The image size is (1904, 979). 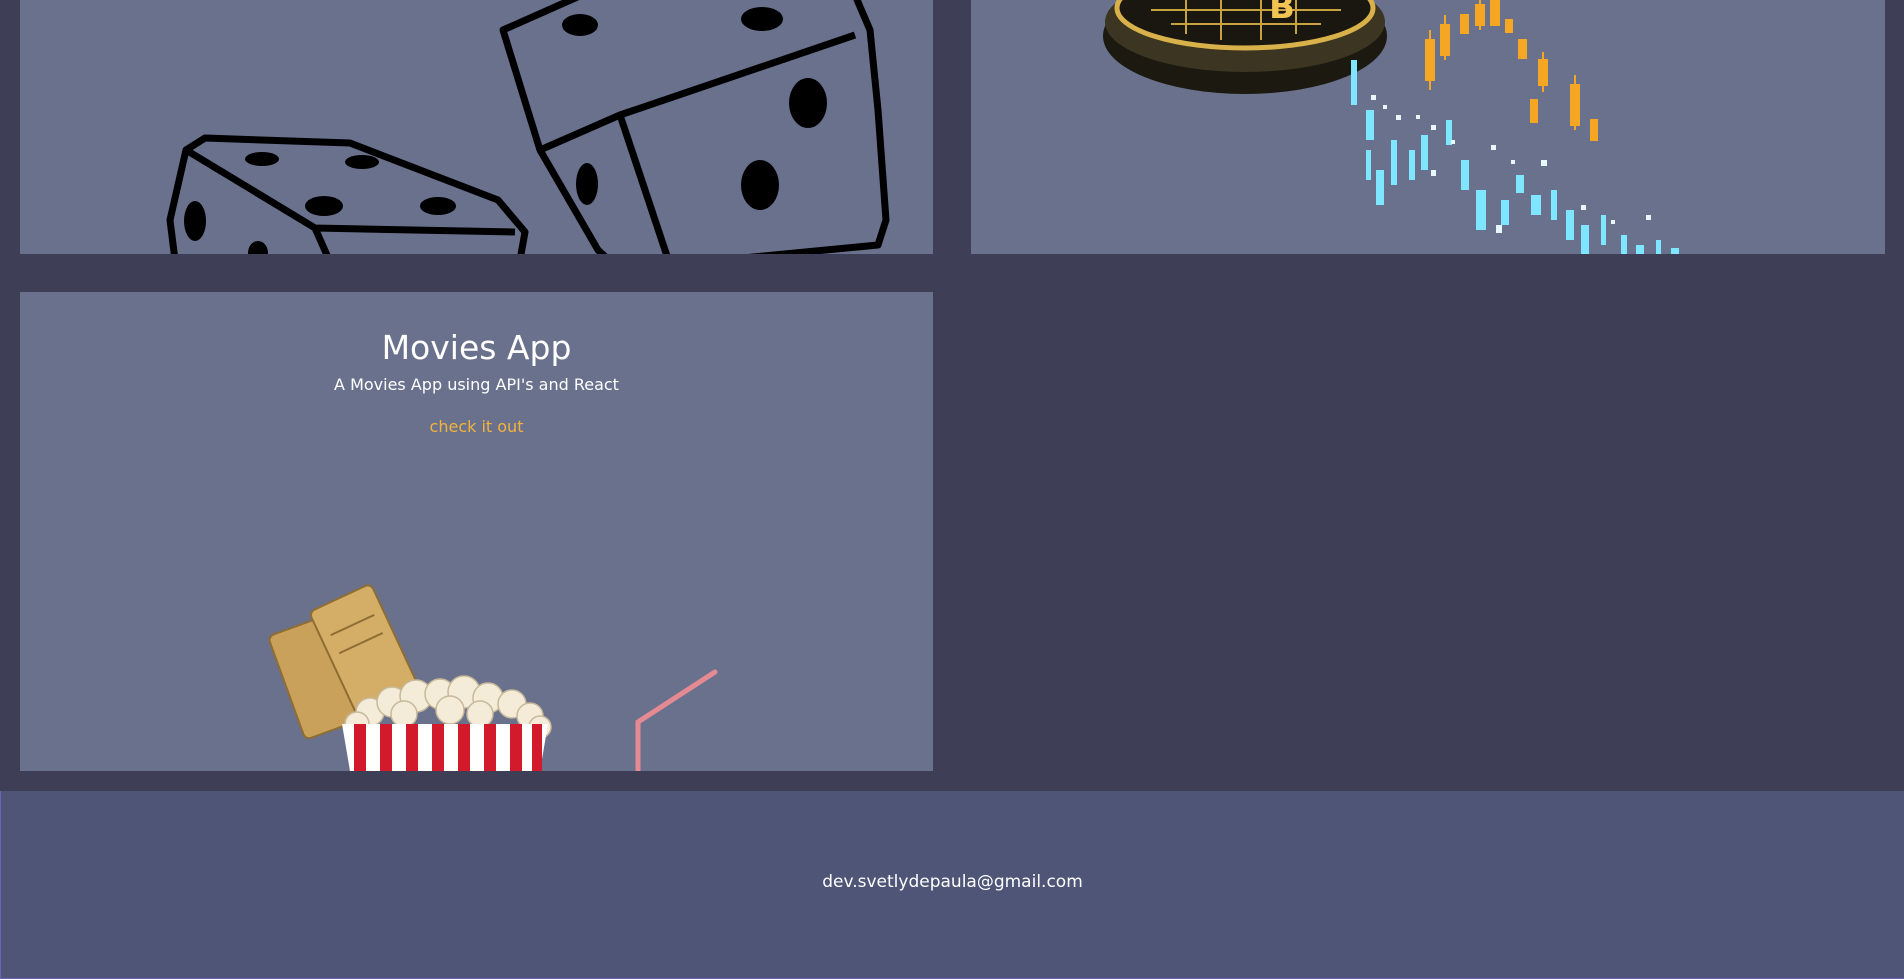 What do you see at coordinates (676, 720) in the screenshot?
I see `drink-straw` at bounding box center [676, 720].